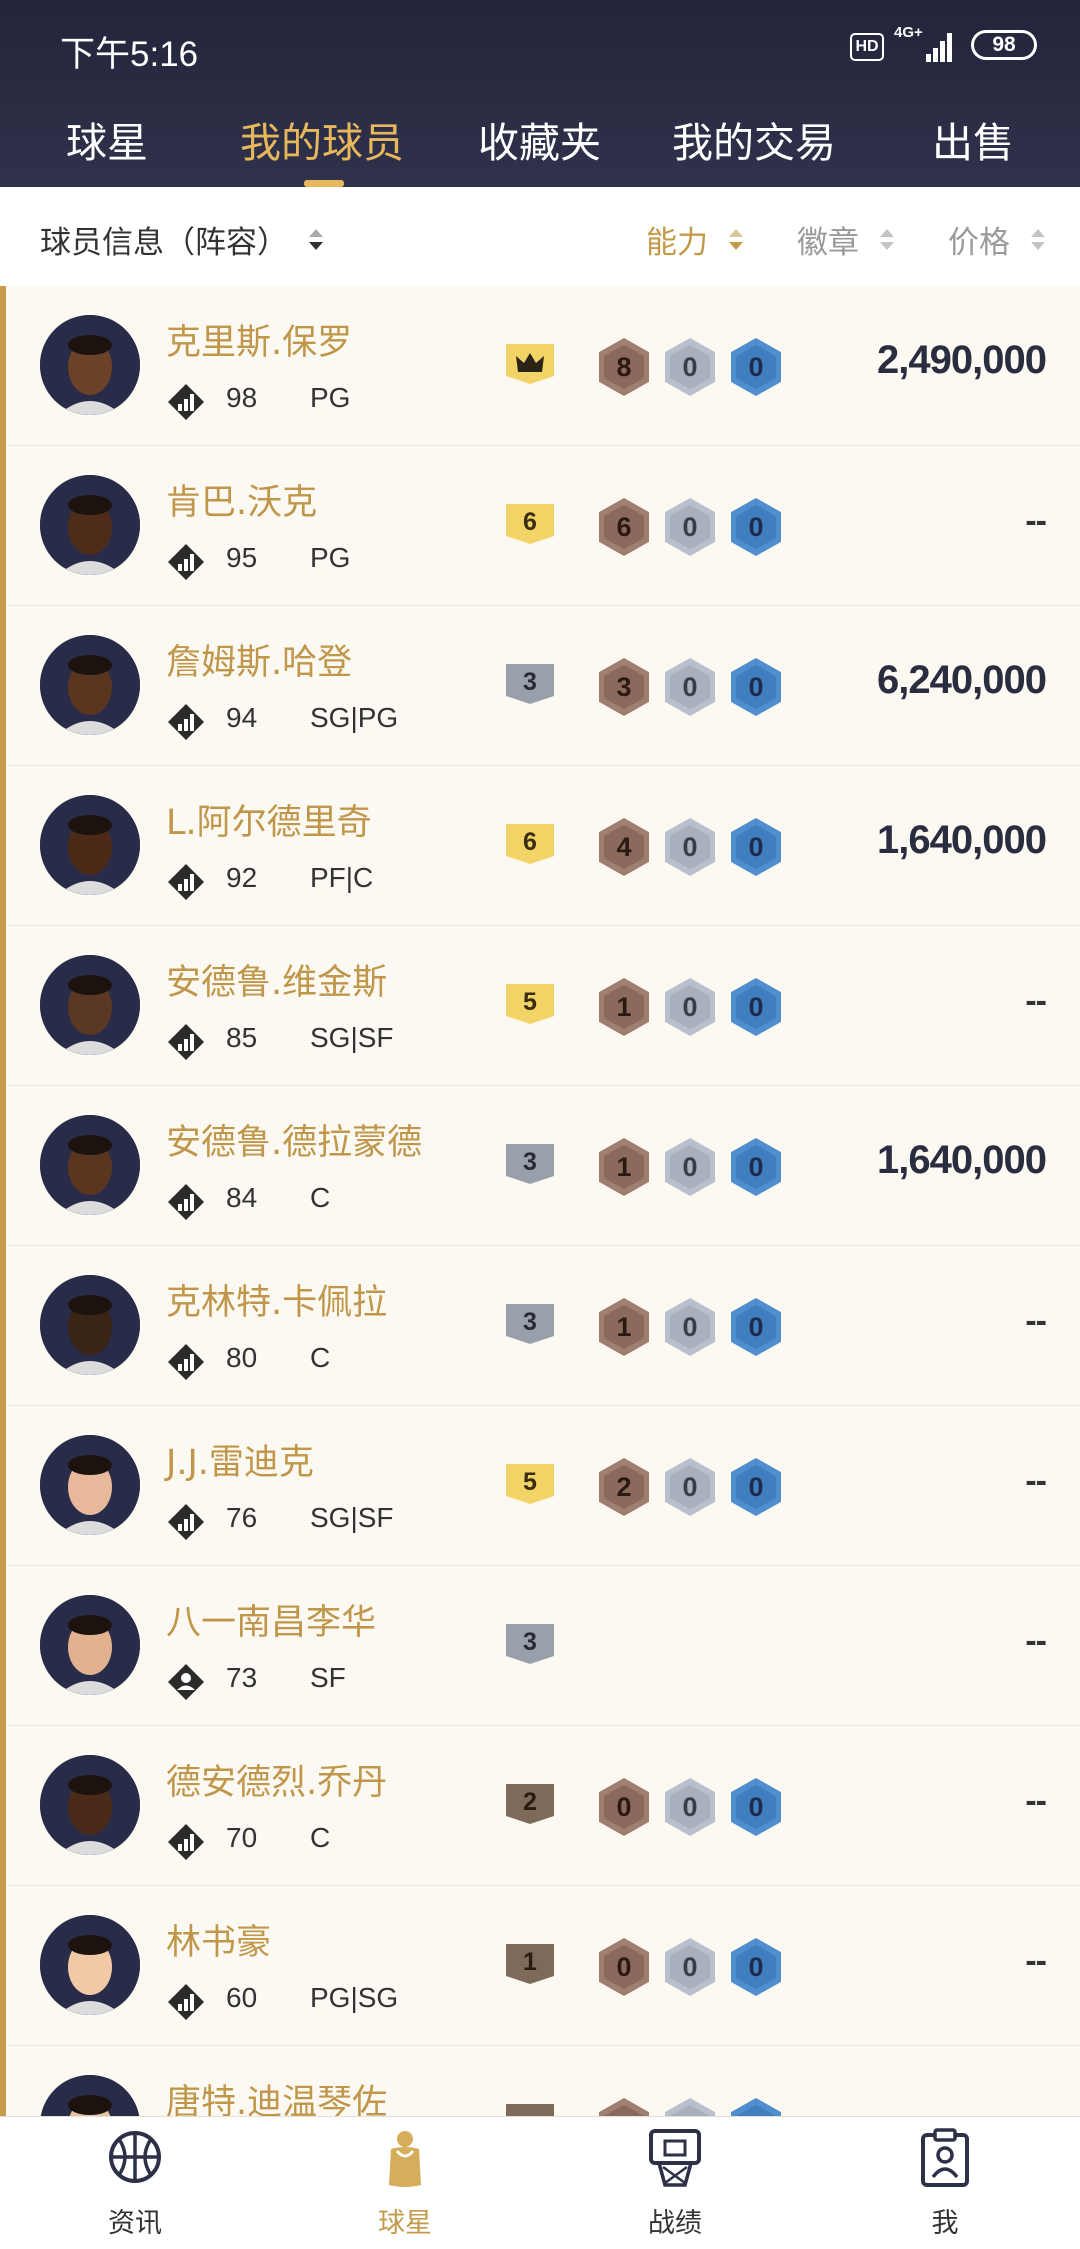 Image resolution: width=1080 pixels, height=2249 pixels. Describe the element at coordinates (543, 1006) in the screenshot. I see `player-row: 安德鲁.维金斯 85 SG|SF 5 1 0 0 --` at that location.